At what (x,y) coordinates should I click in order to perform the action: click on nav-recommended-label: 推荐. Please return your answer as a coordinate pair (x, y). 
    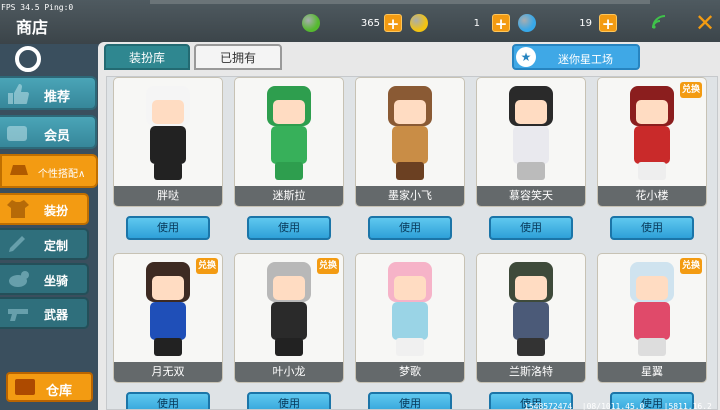
    Looking at the image, I should click on (57, 97).